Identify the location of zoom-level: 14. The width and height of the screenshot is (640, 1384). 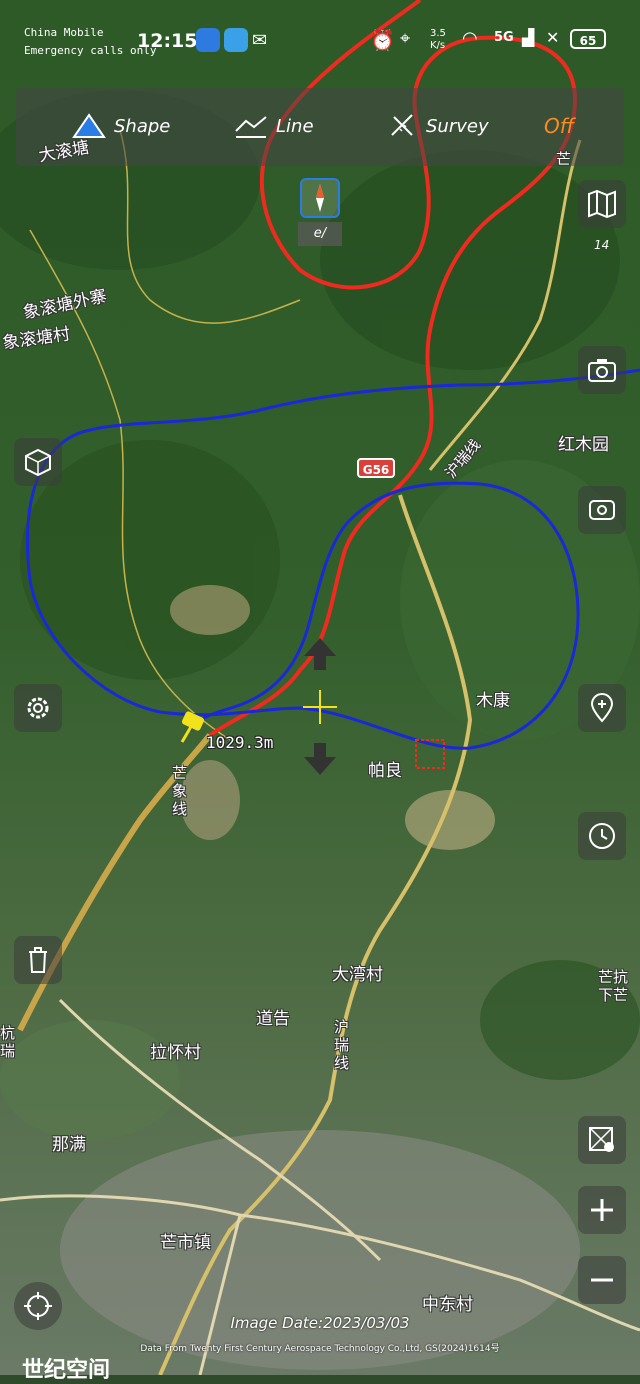
(601, 245).